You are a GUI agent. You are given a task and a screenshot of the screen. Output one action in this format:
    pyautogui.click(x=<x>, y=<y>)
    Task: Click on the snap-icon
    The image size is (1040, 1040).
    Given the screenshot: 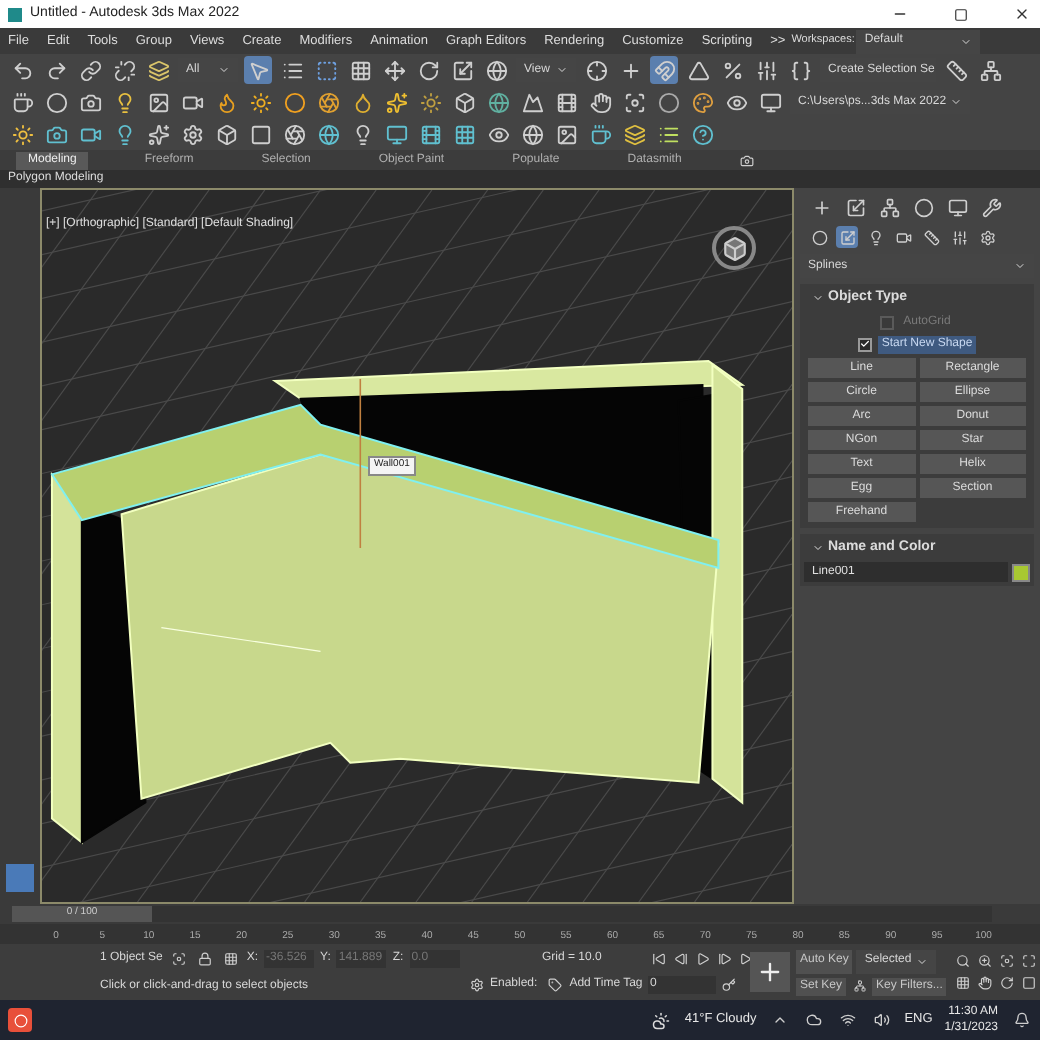 What is the action you would take?
    pyautogui.click(x=664, y=70)
    